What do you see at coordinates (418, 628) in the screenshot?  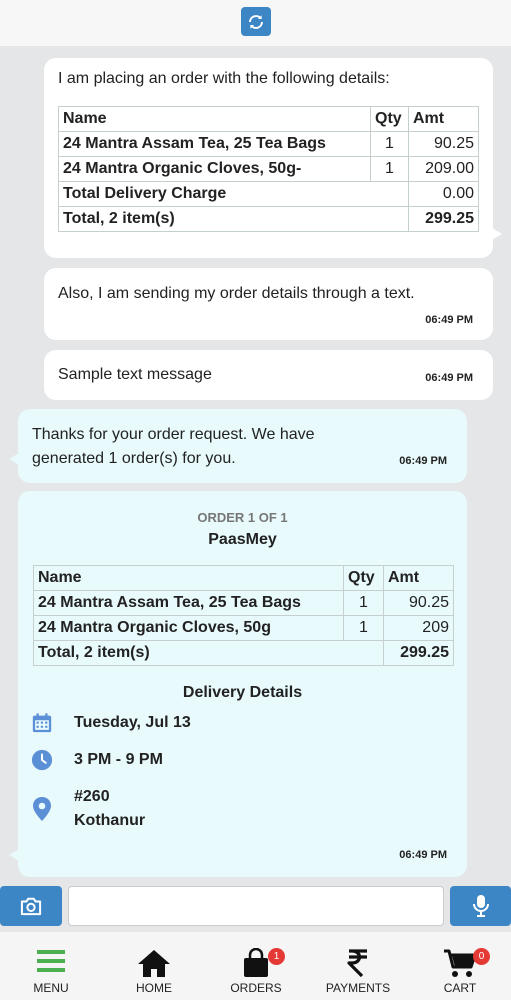 I see `item-amt: 209` at bounding box center [418, 628].